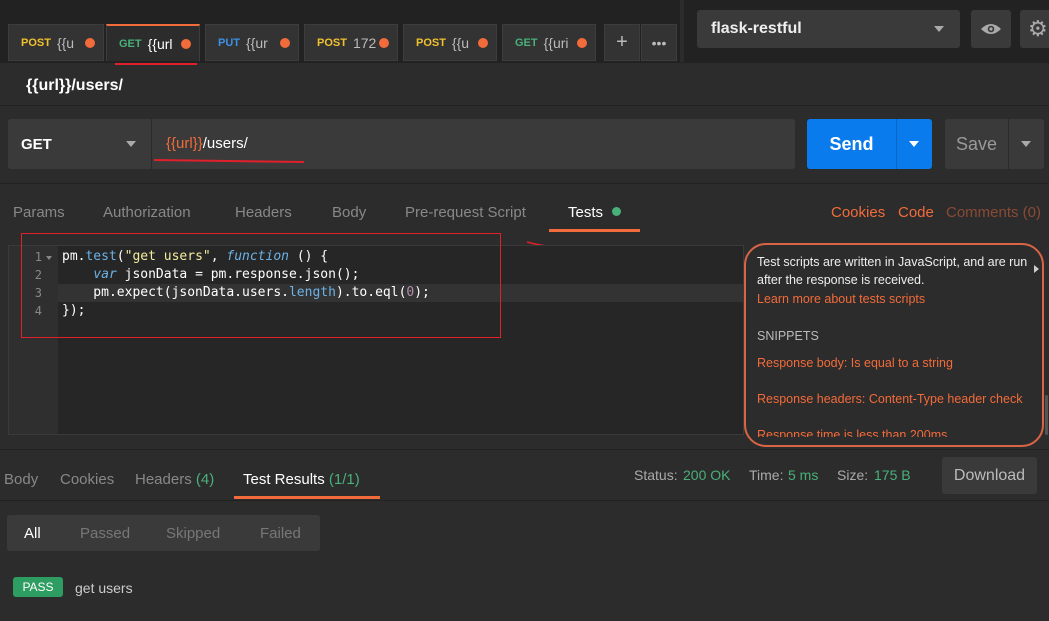 The height and width of the screenshot is (621, 1049). I want to click on save-button: Save, so click(976, 144).